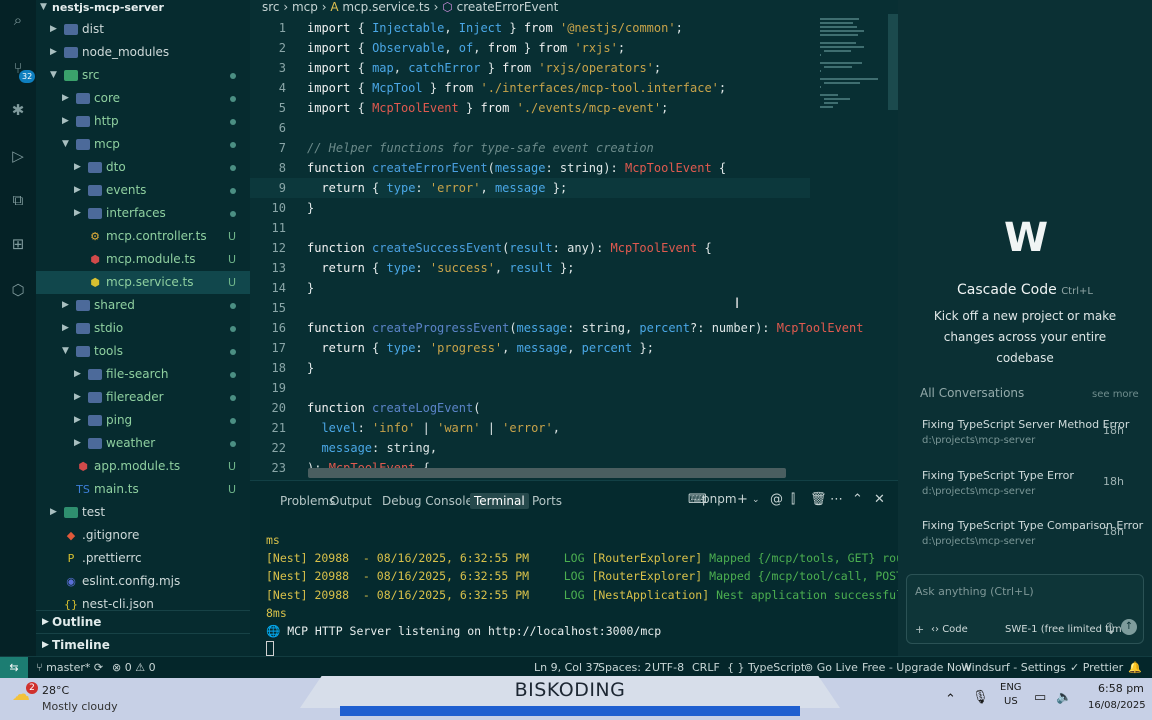 Image resolution: width=1152 pixels, height=720 pixels. Describe the element at coordinates (831, 668) in the screenshot. I see `go-live-button: ⊚ Go Live` at that location.